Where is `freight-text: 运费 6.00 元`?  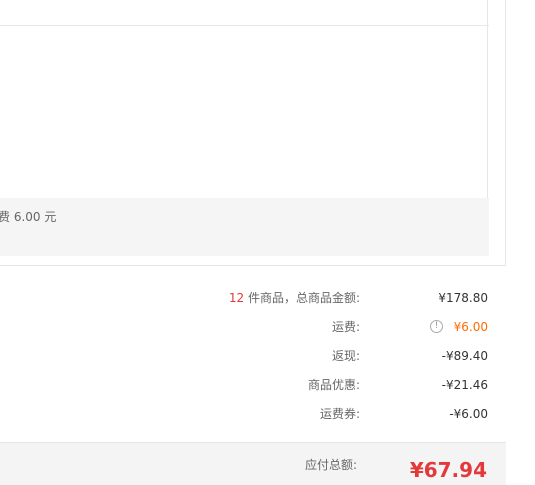
freight-text: 运费 6.00 元 is located at coordinates (28, 217).